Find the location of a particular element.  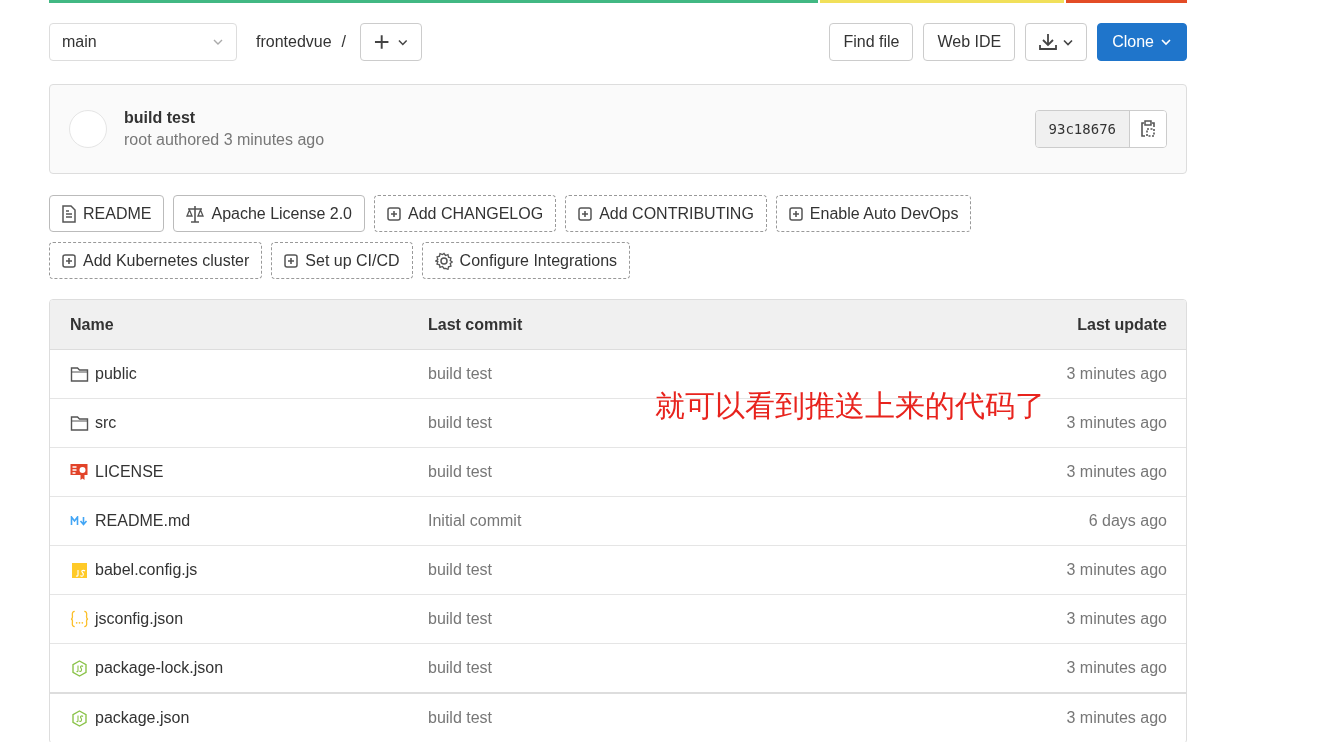

file-name-link: README.md is located at coordinates (143, 521).